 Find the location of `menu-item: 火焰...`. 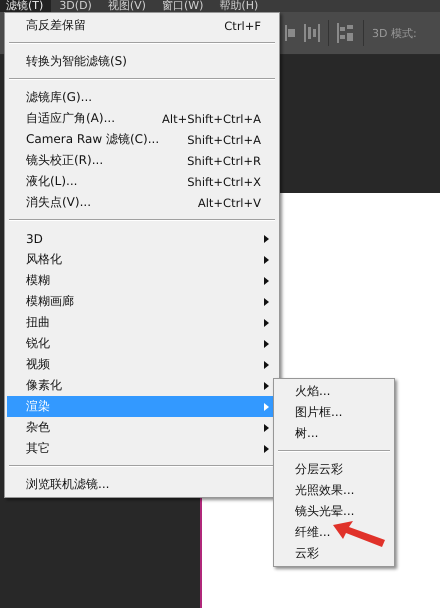

menu-item: 火焰... is located at coordinates (334, 391).